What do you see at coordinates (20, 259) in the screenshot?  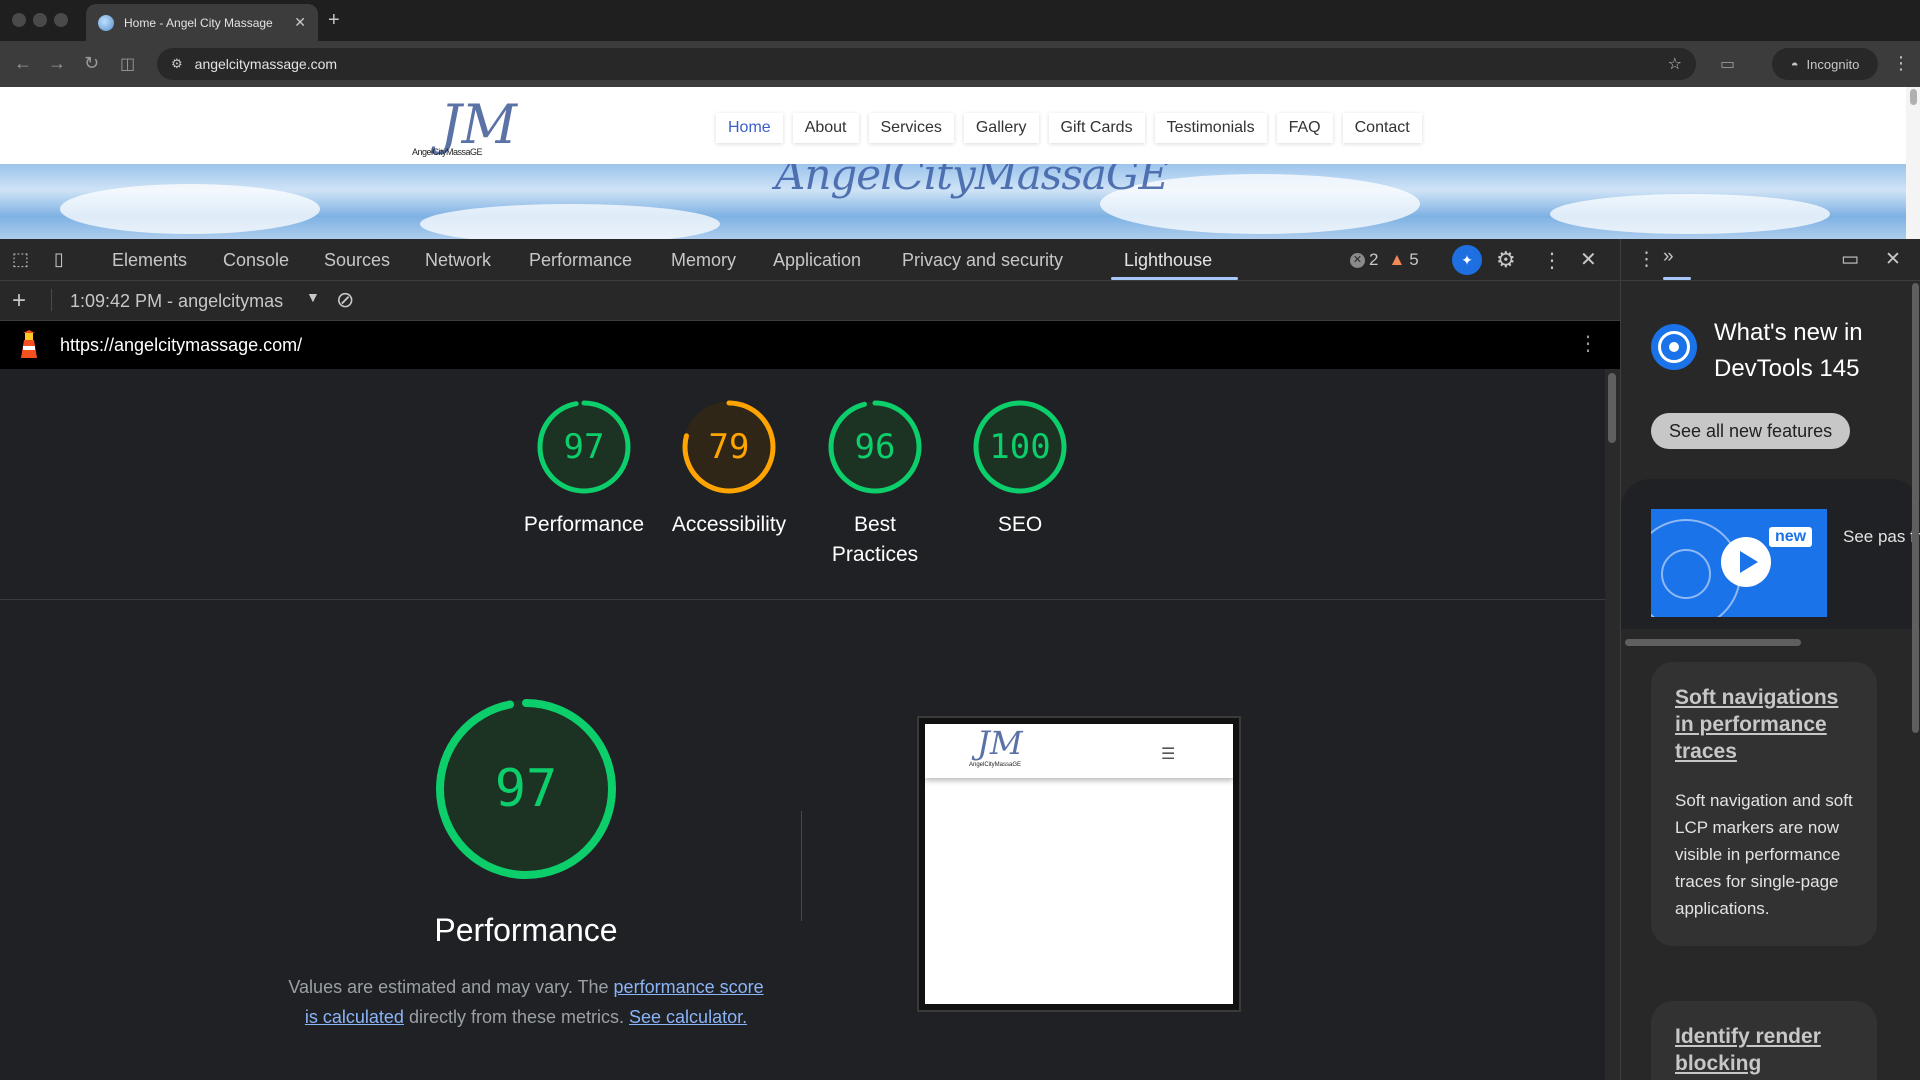 I see `inspect-element-icon: ⬚` at bounding box center [20, 259].